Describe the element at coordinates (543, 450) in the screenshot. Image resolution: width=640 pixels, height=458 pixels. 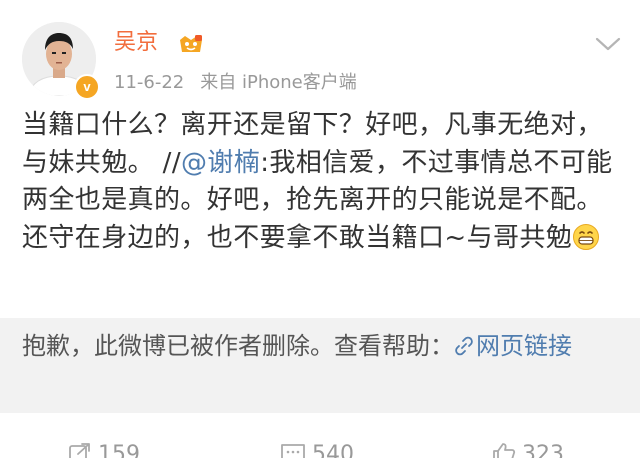
I see `like-count: 323` at that location.